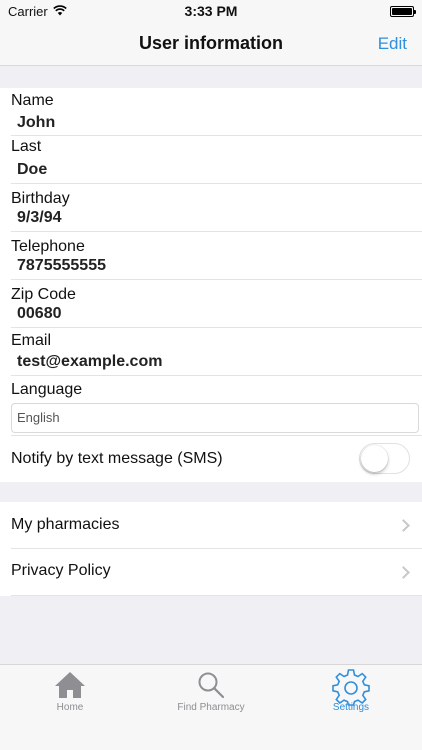  What do you see at coordinates (216, 256) in the screenshot?
I see `field-row-telephone: Telephone 7875555555` at bounding box center [216, 256].